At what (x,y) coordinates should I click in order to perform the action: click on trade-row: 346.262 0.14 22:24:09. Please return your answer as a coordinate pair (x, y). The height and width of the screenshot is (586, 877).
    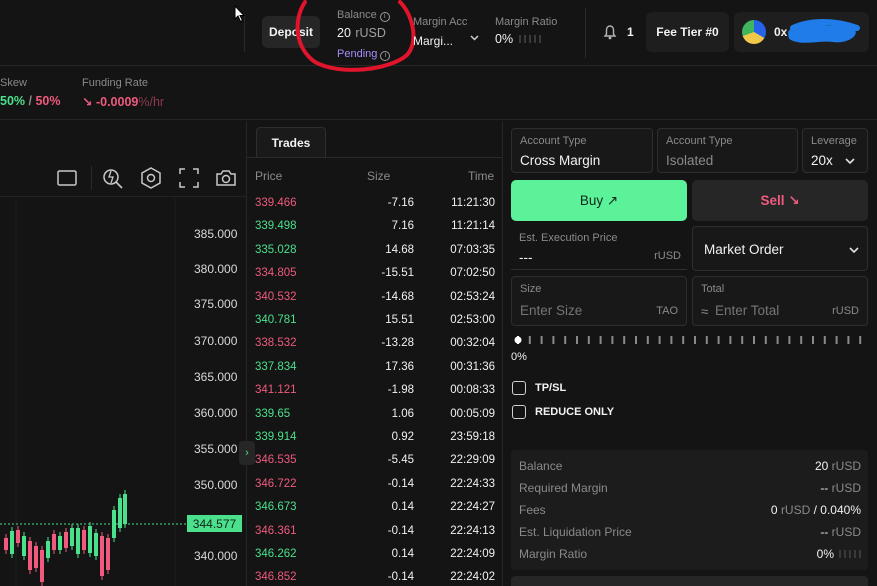
    Looking at the image, I should click on (375, 559).